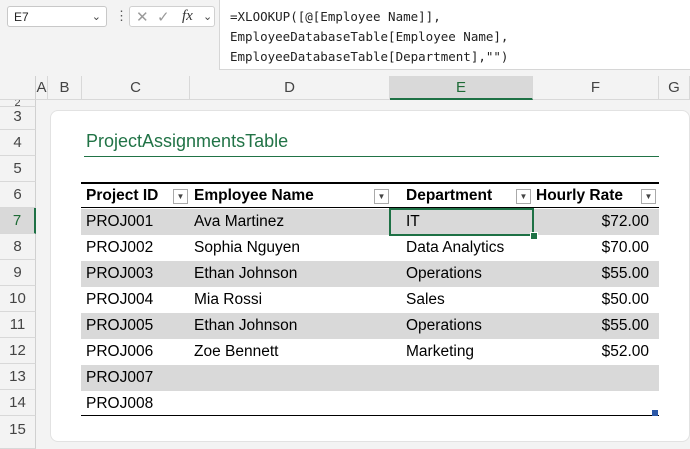 Image resolution: width=690 pixels, height=449 pixels. What do you see at coordinates (449, 196) in the screenshot?
I see `header-department: Department` at bounding box center [449, 196].